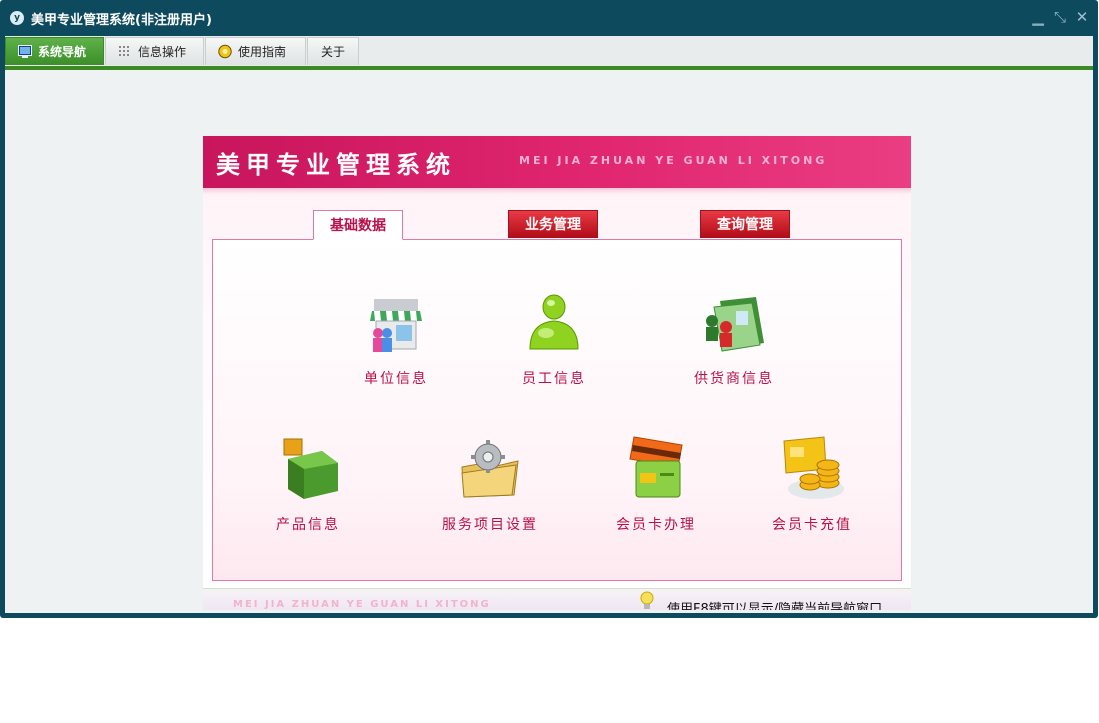 This screenshot has width=1099, height=723. What do you see at coordinates (554, 379) in the screenshot?
I see `item-label: 员工信息` at bounding box center [554, 379].